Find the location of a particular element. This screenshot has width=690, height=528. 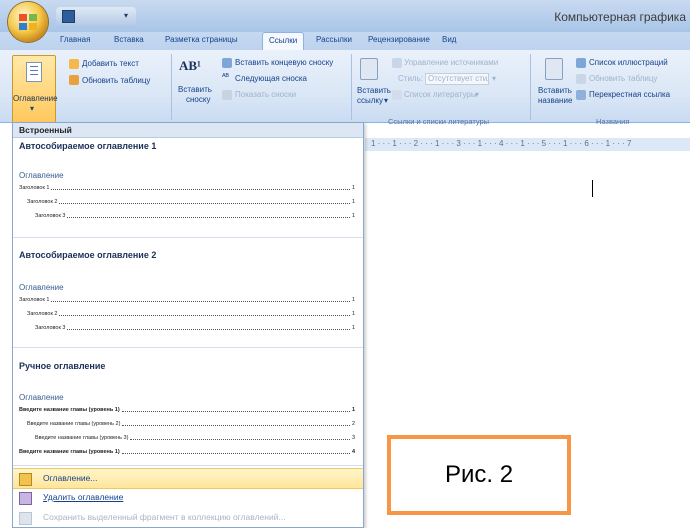

figure-caption: Рис. 2 is located at coordinates (479, 474).